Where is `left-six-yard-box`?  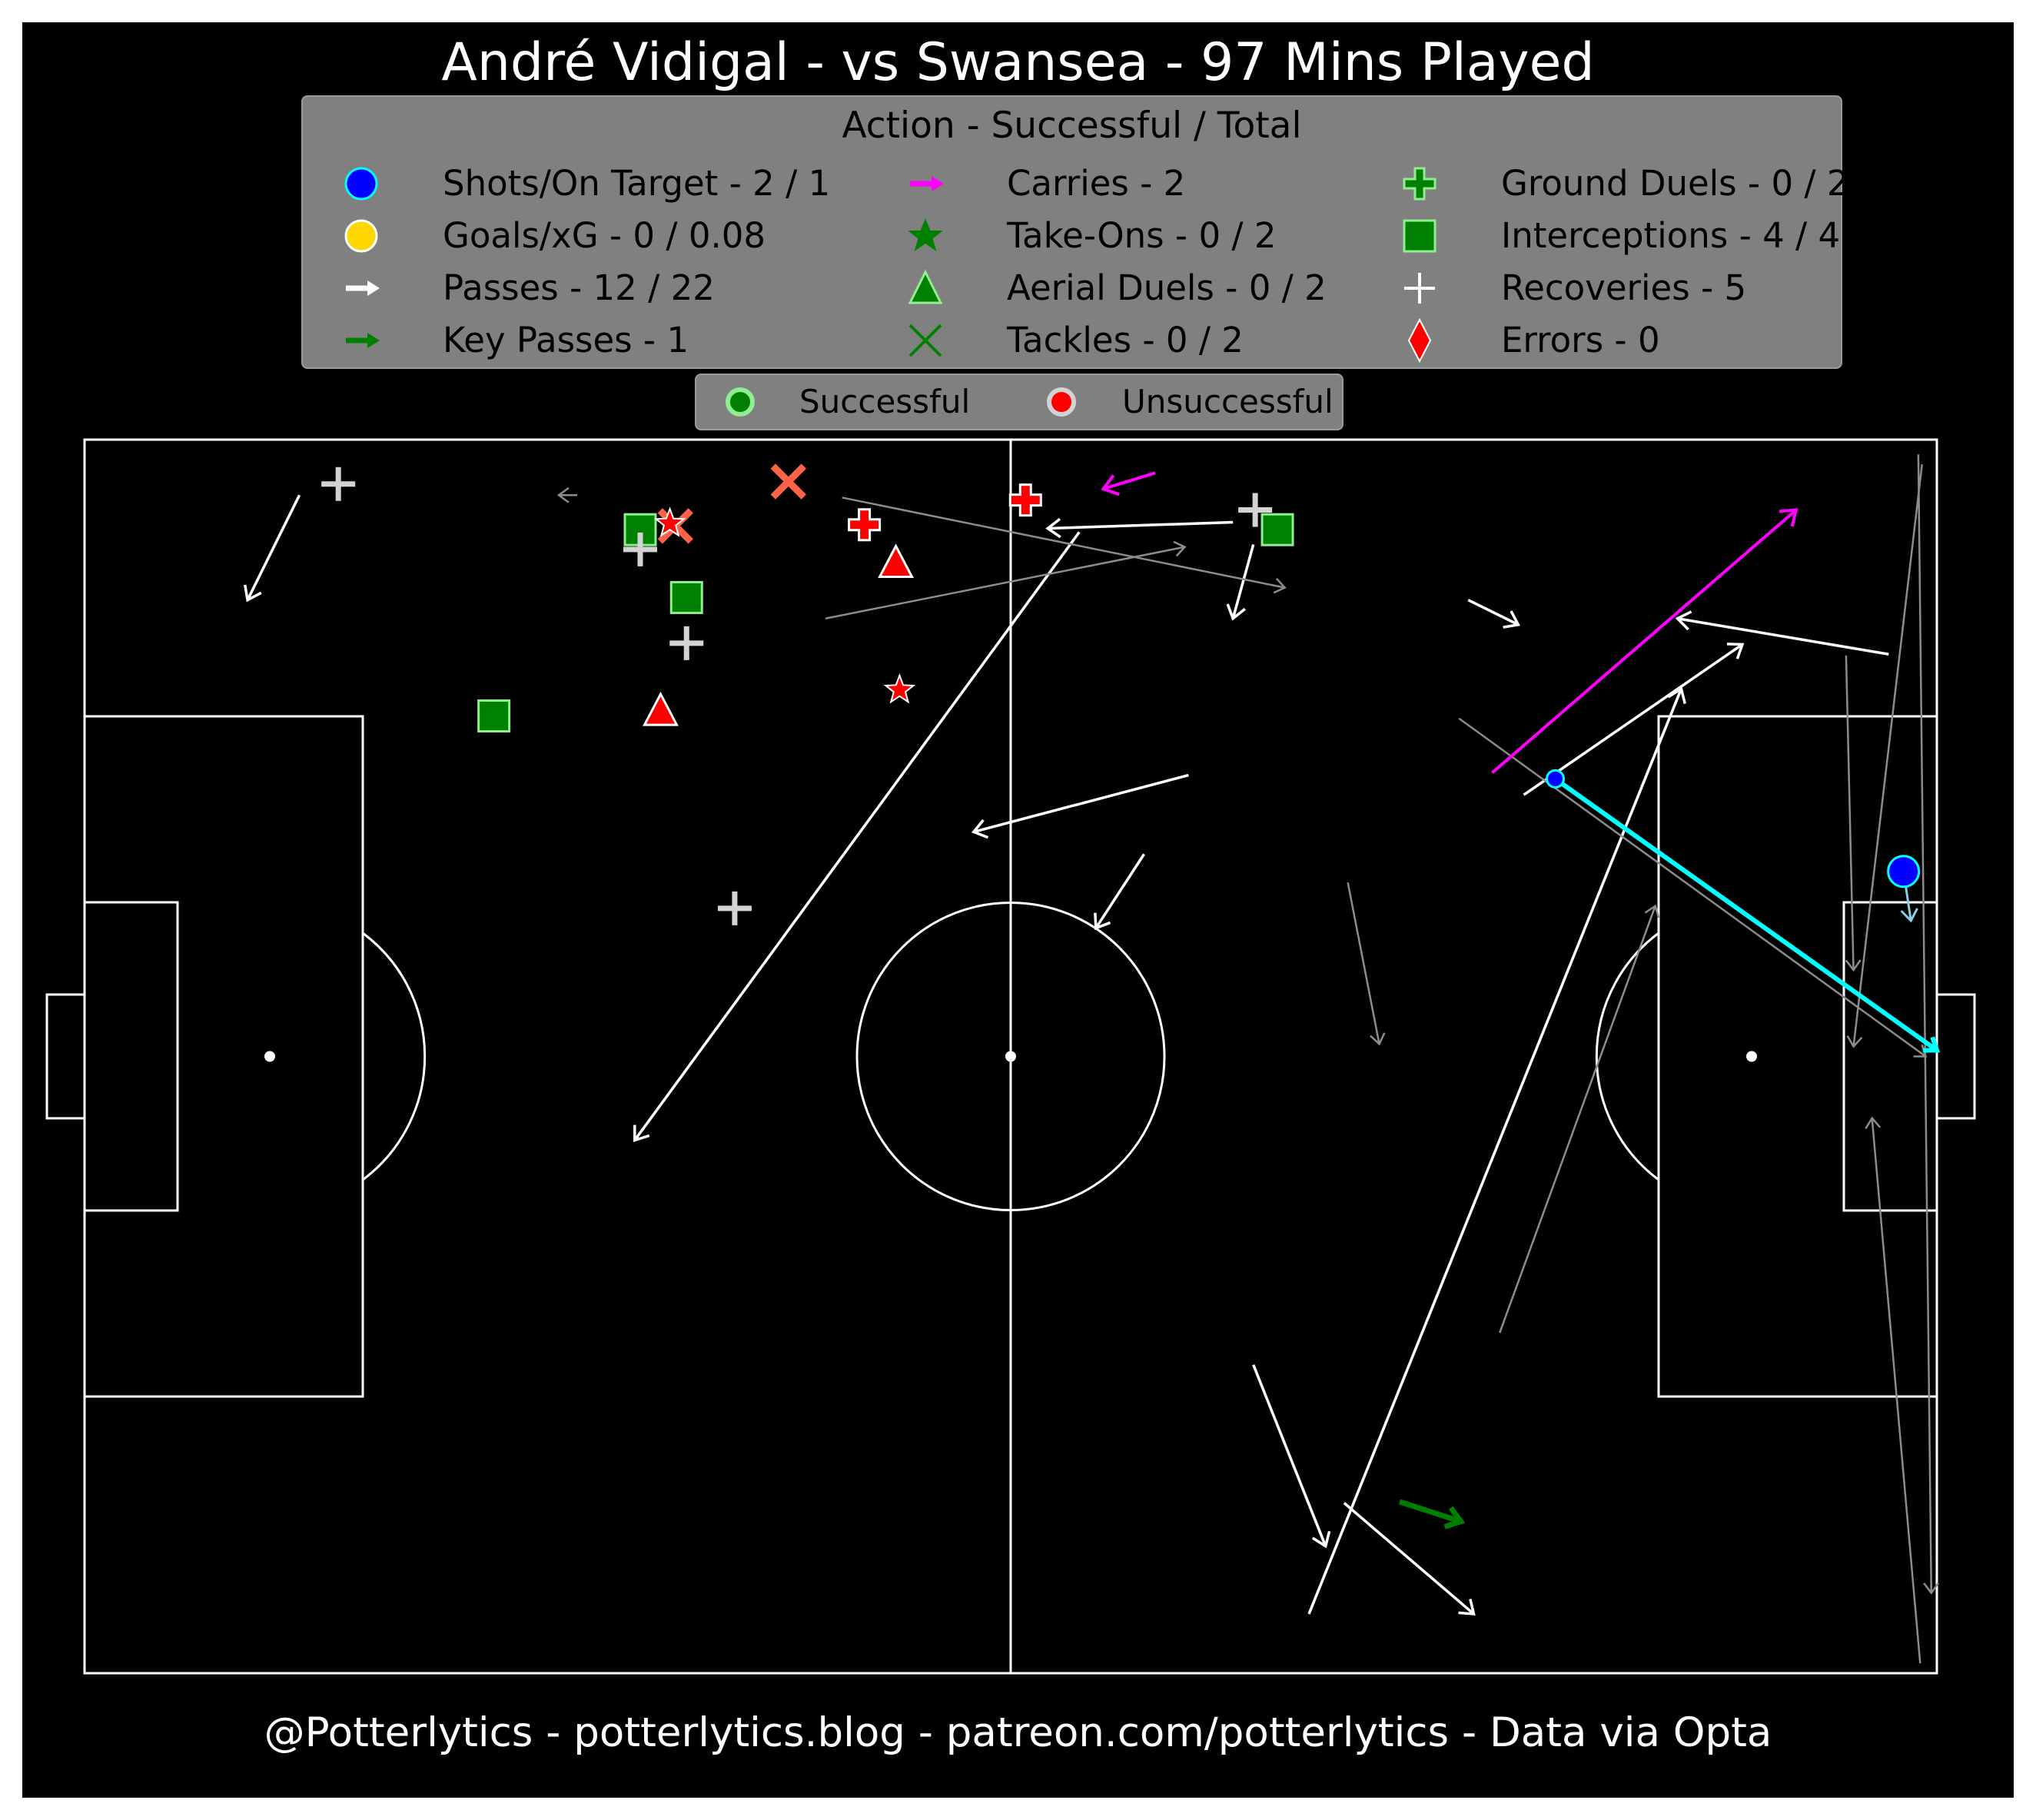
left-six-yard-box is located at coordinates (131, 1056).